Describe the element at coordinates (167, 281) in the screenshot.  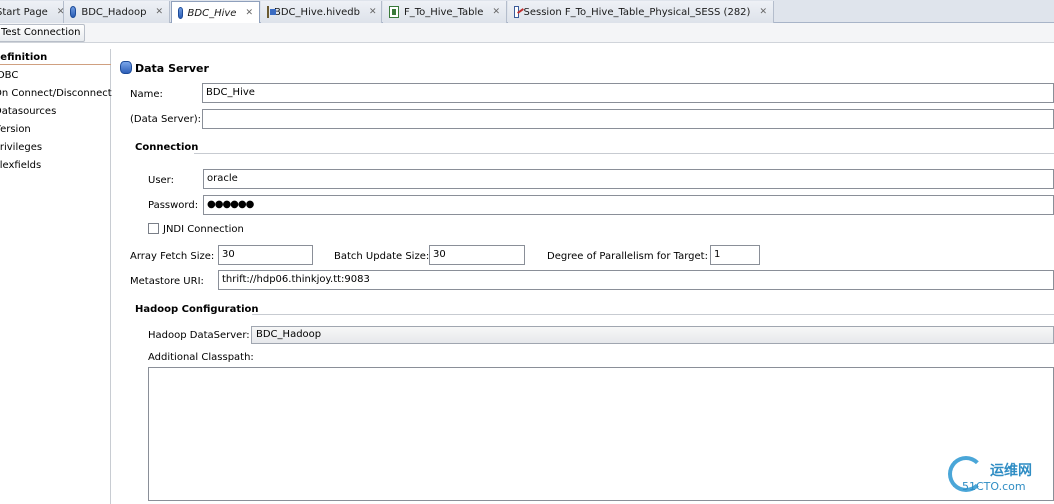
I see `metastore-label: Metastore URI:` at that location.